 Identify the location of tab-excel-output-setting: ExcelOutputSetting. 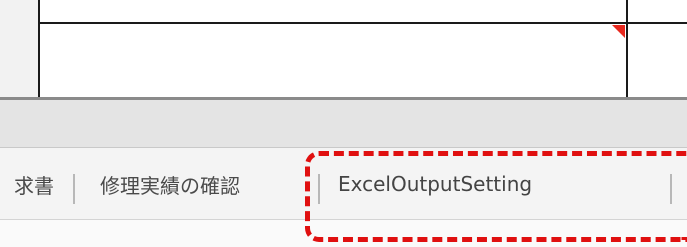
(435, 184).